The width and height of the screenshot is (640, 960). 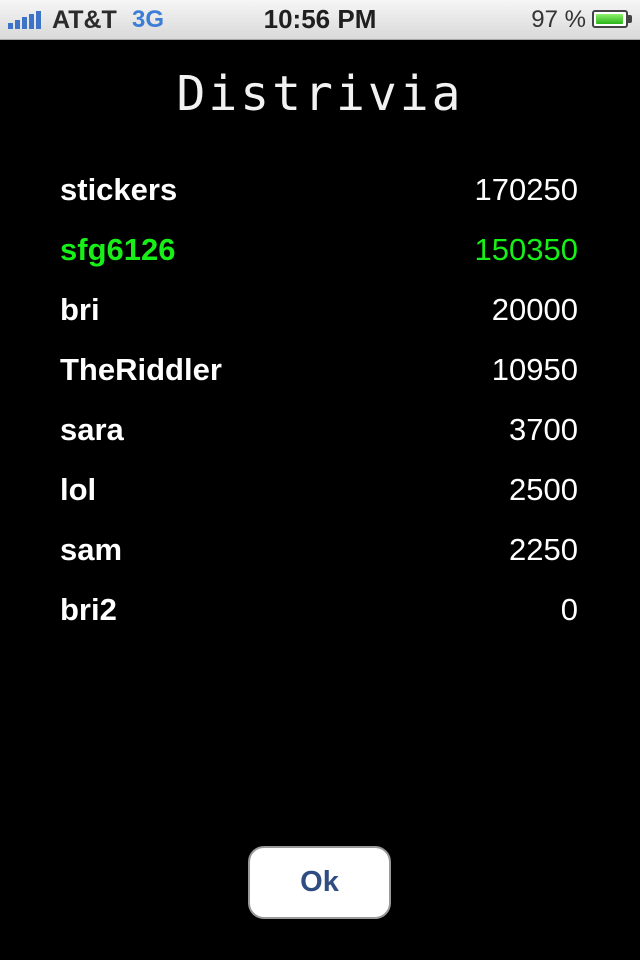 What do you see at coordinates (141, 369) in the screenshot?
I see `player-name: TheRiddler` at bounding box center [141, 369].